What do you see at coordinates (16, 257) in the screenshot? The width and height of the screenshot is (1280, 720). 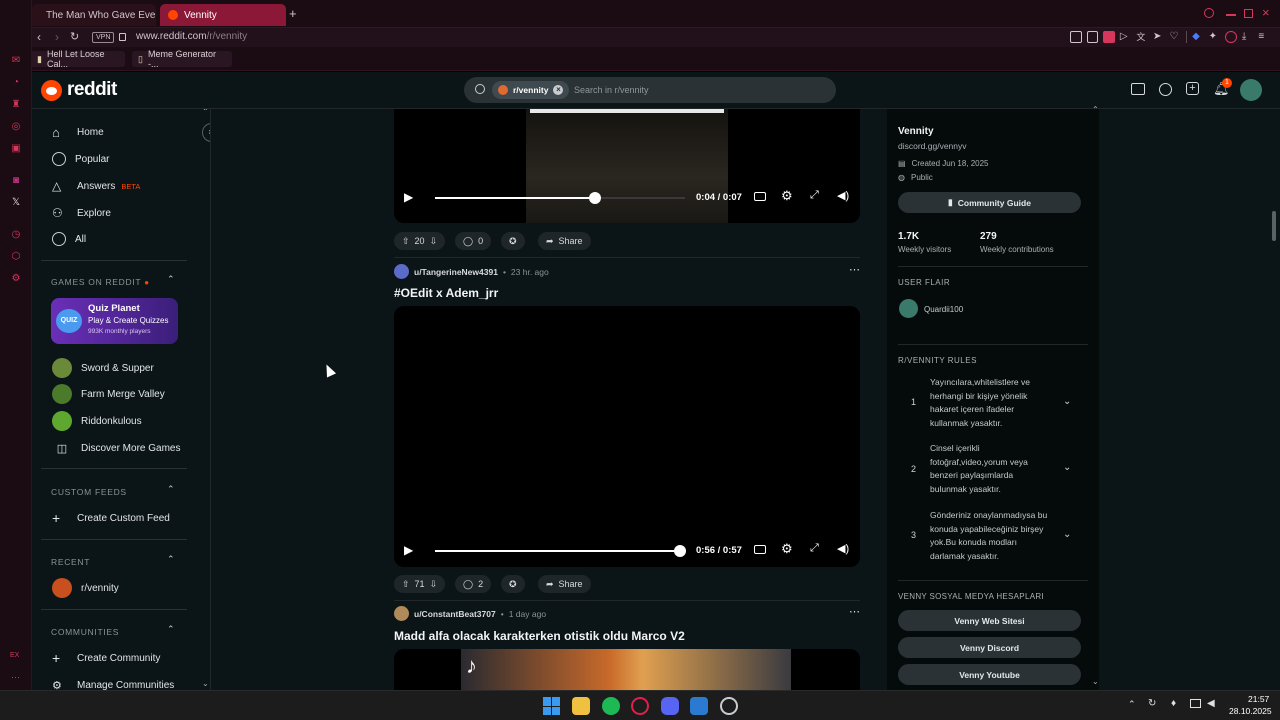 I see `cube-icon: ⬡` at bounding box center [16, 257].